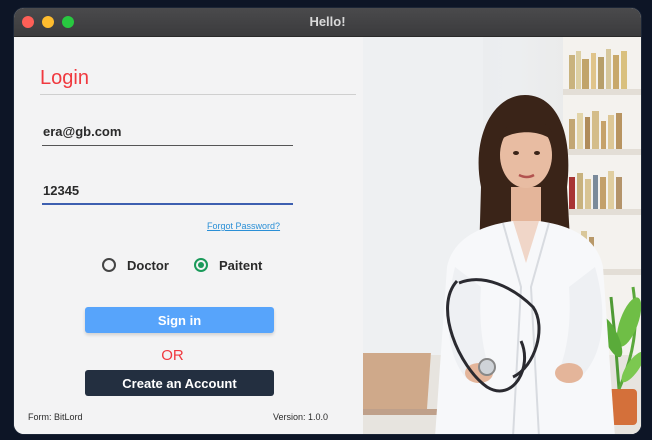 The height and width of the screenshot is (440, 652). Describe the element at coordinates (82, 131) in the screenshot. I see `email-value: era@gb.com` at that location.